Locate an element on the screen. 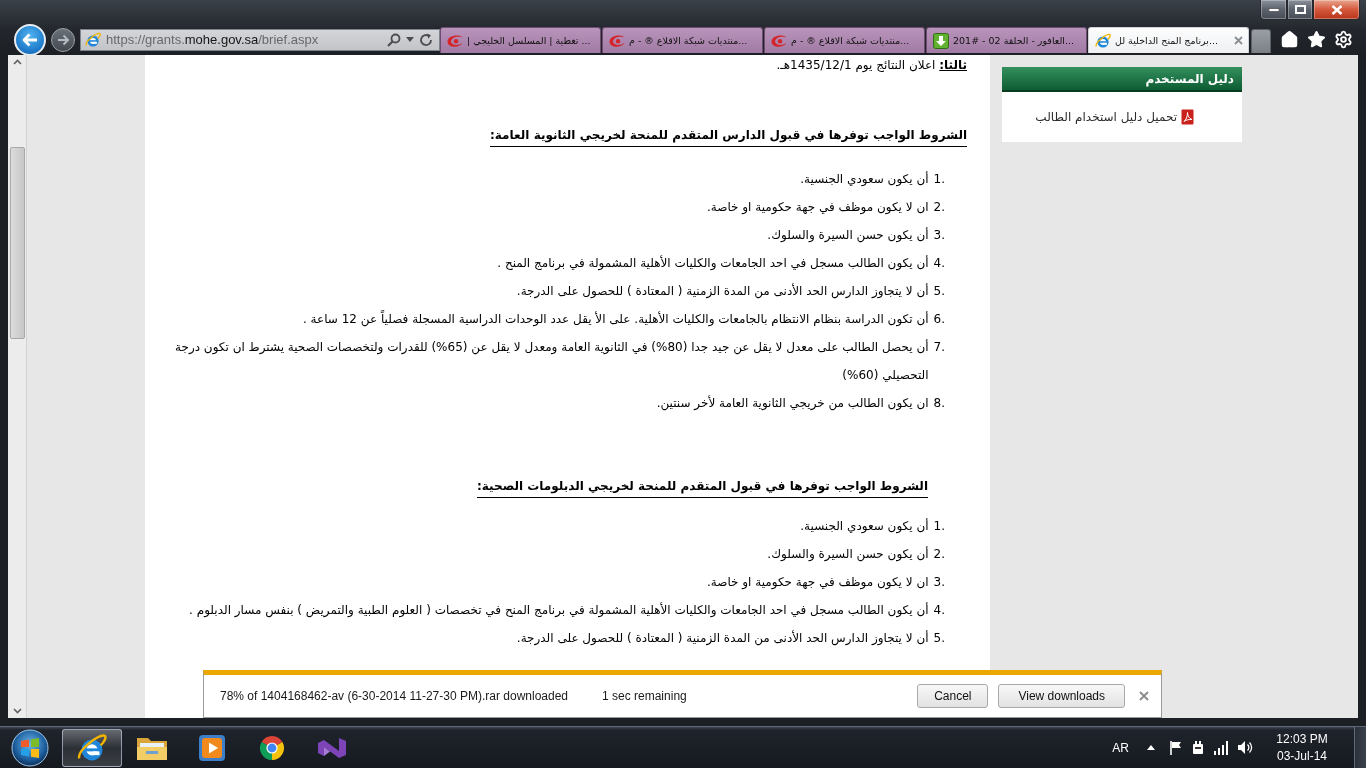 This screenshot has width=1366, height=768. browser-tab: ... تغطية | المسلسل الخليجي | is located at coordinates (520, 40).